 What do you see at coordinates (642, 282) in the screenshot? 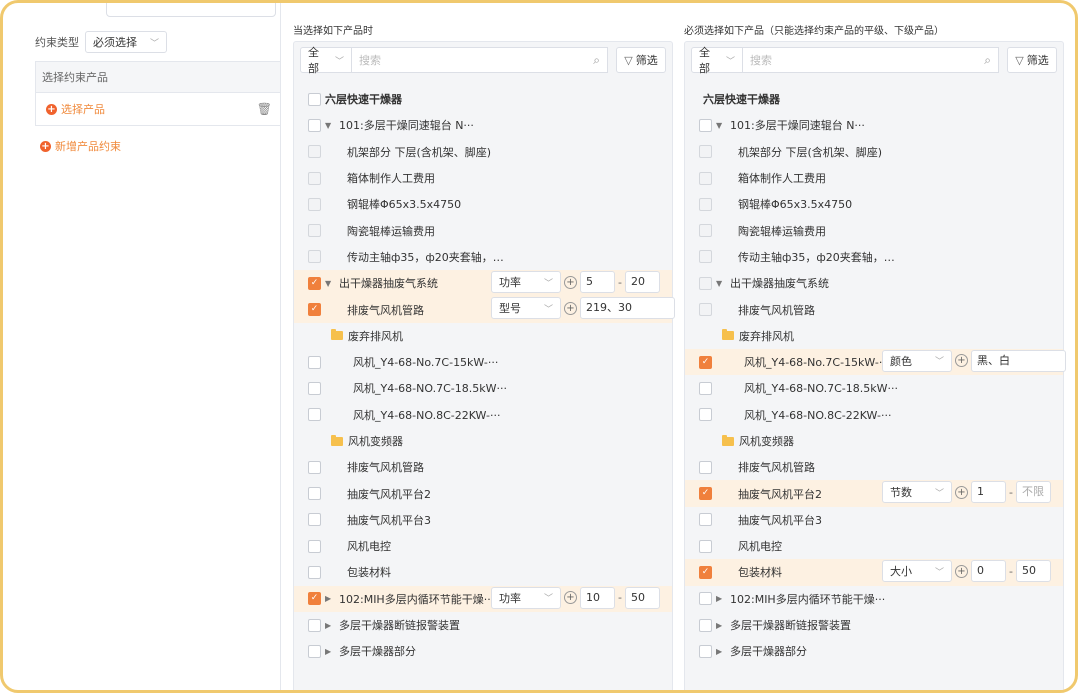
I see `max-input: 20` at bounding box center [642, 282].